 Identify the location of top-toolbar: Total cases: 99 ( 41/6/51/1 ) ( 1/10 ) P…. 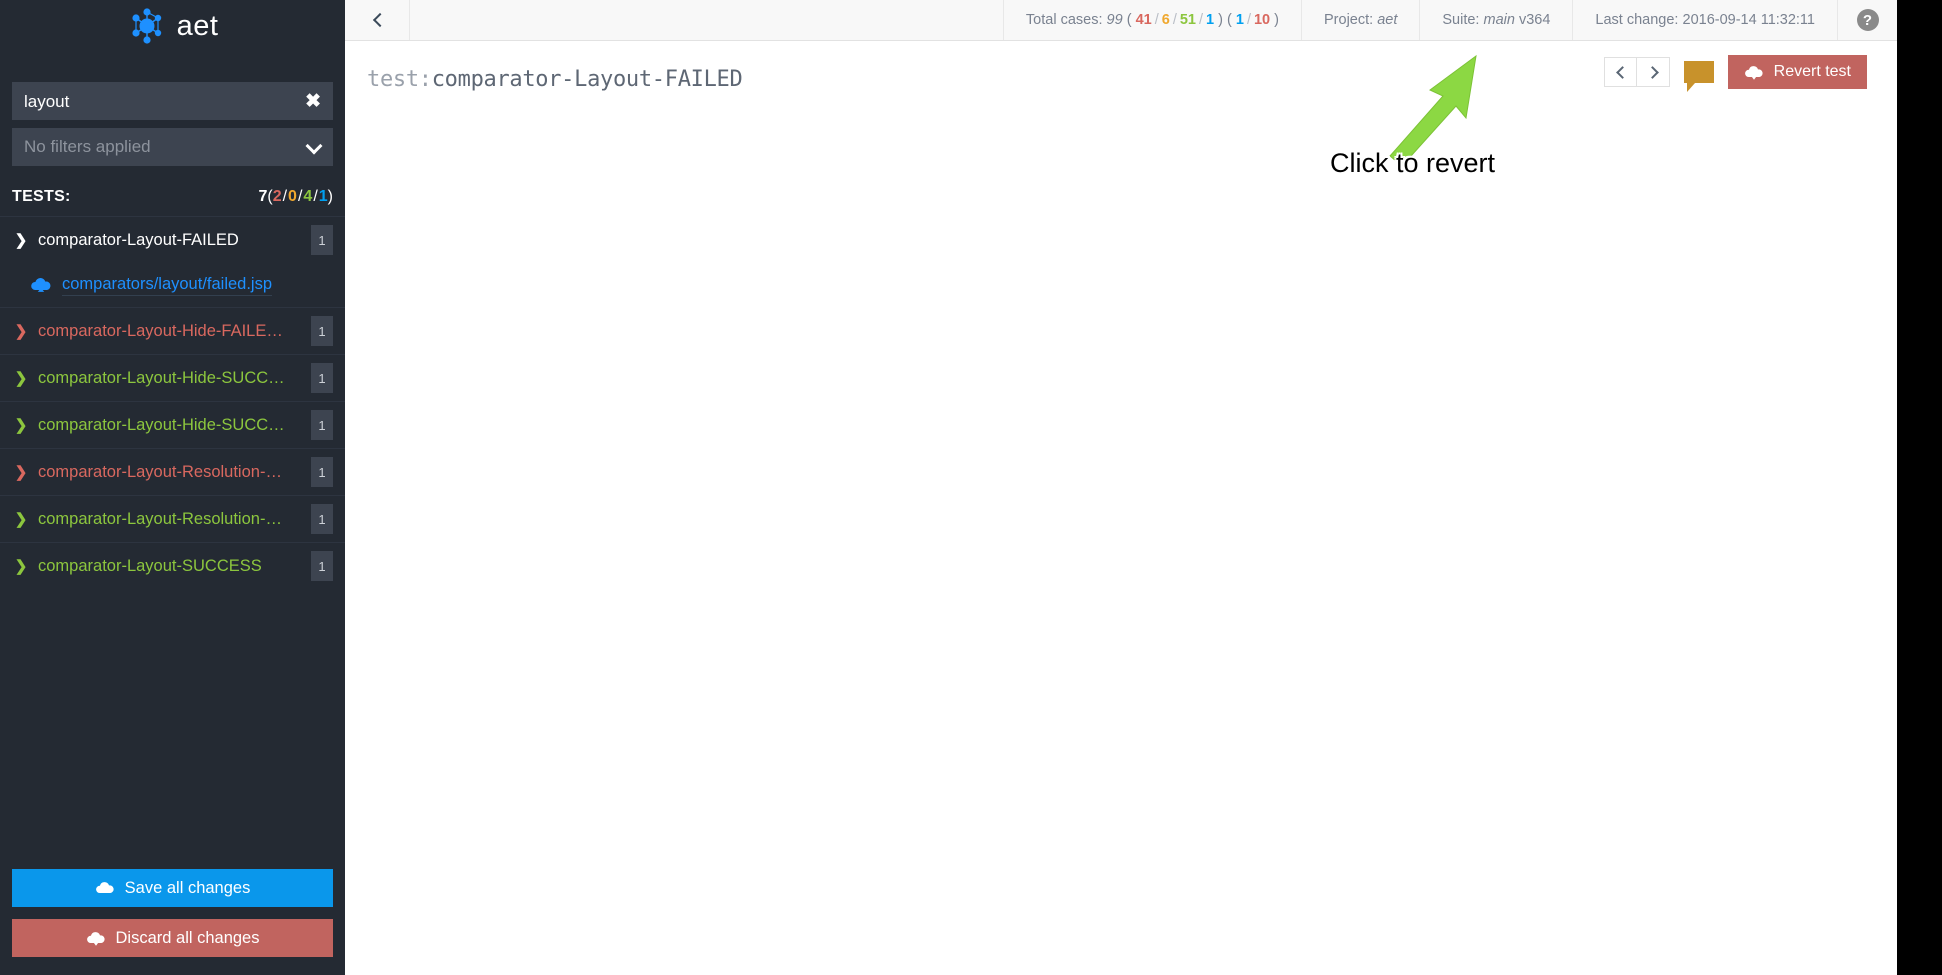
(1121, 20).